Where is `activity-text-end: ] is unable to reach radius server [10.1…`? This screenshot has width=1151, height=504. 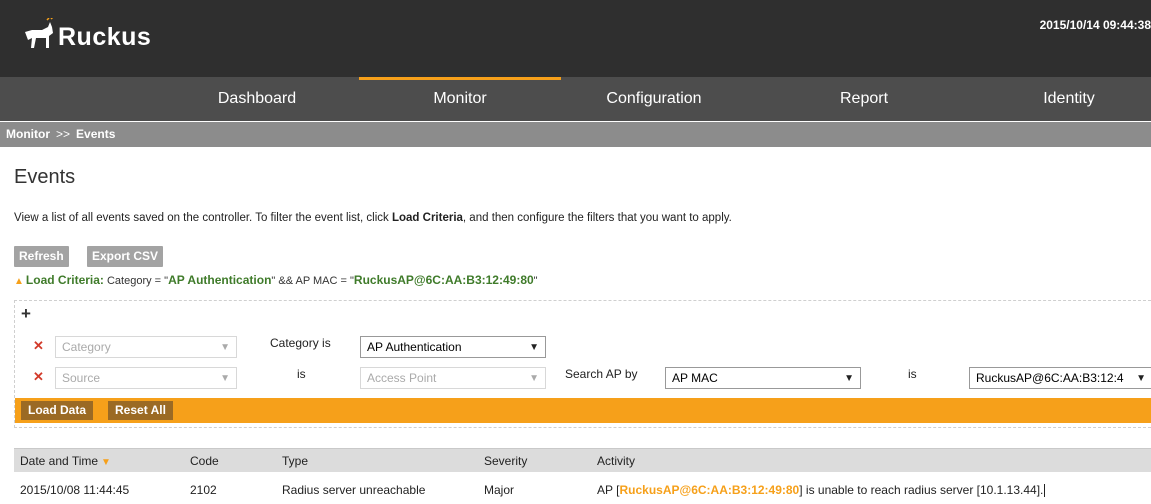 activity-text-end: ] is unable to reach radius server [10.1… is located at coordinates (921, 490).